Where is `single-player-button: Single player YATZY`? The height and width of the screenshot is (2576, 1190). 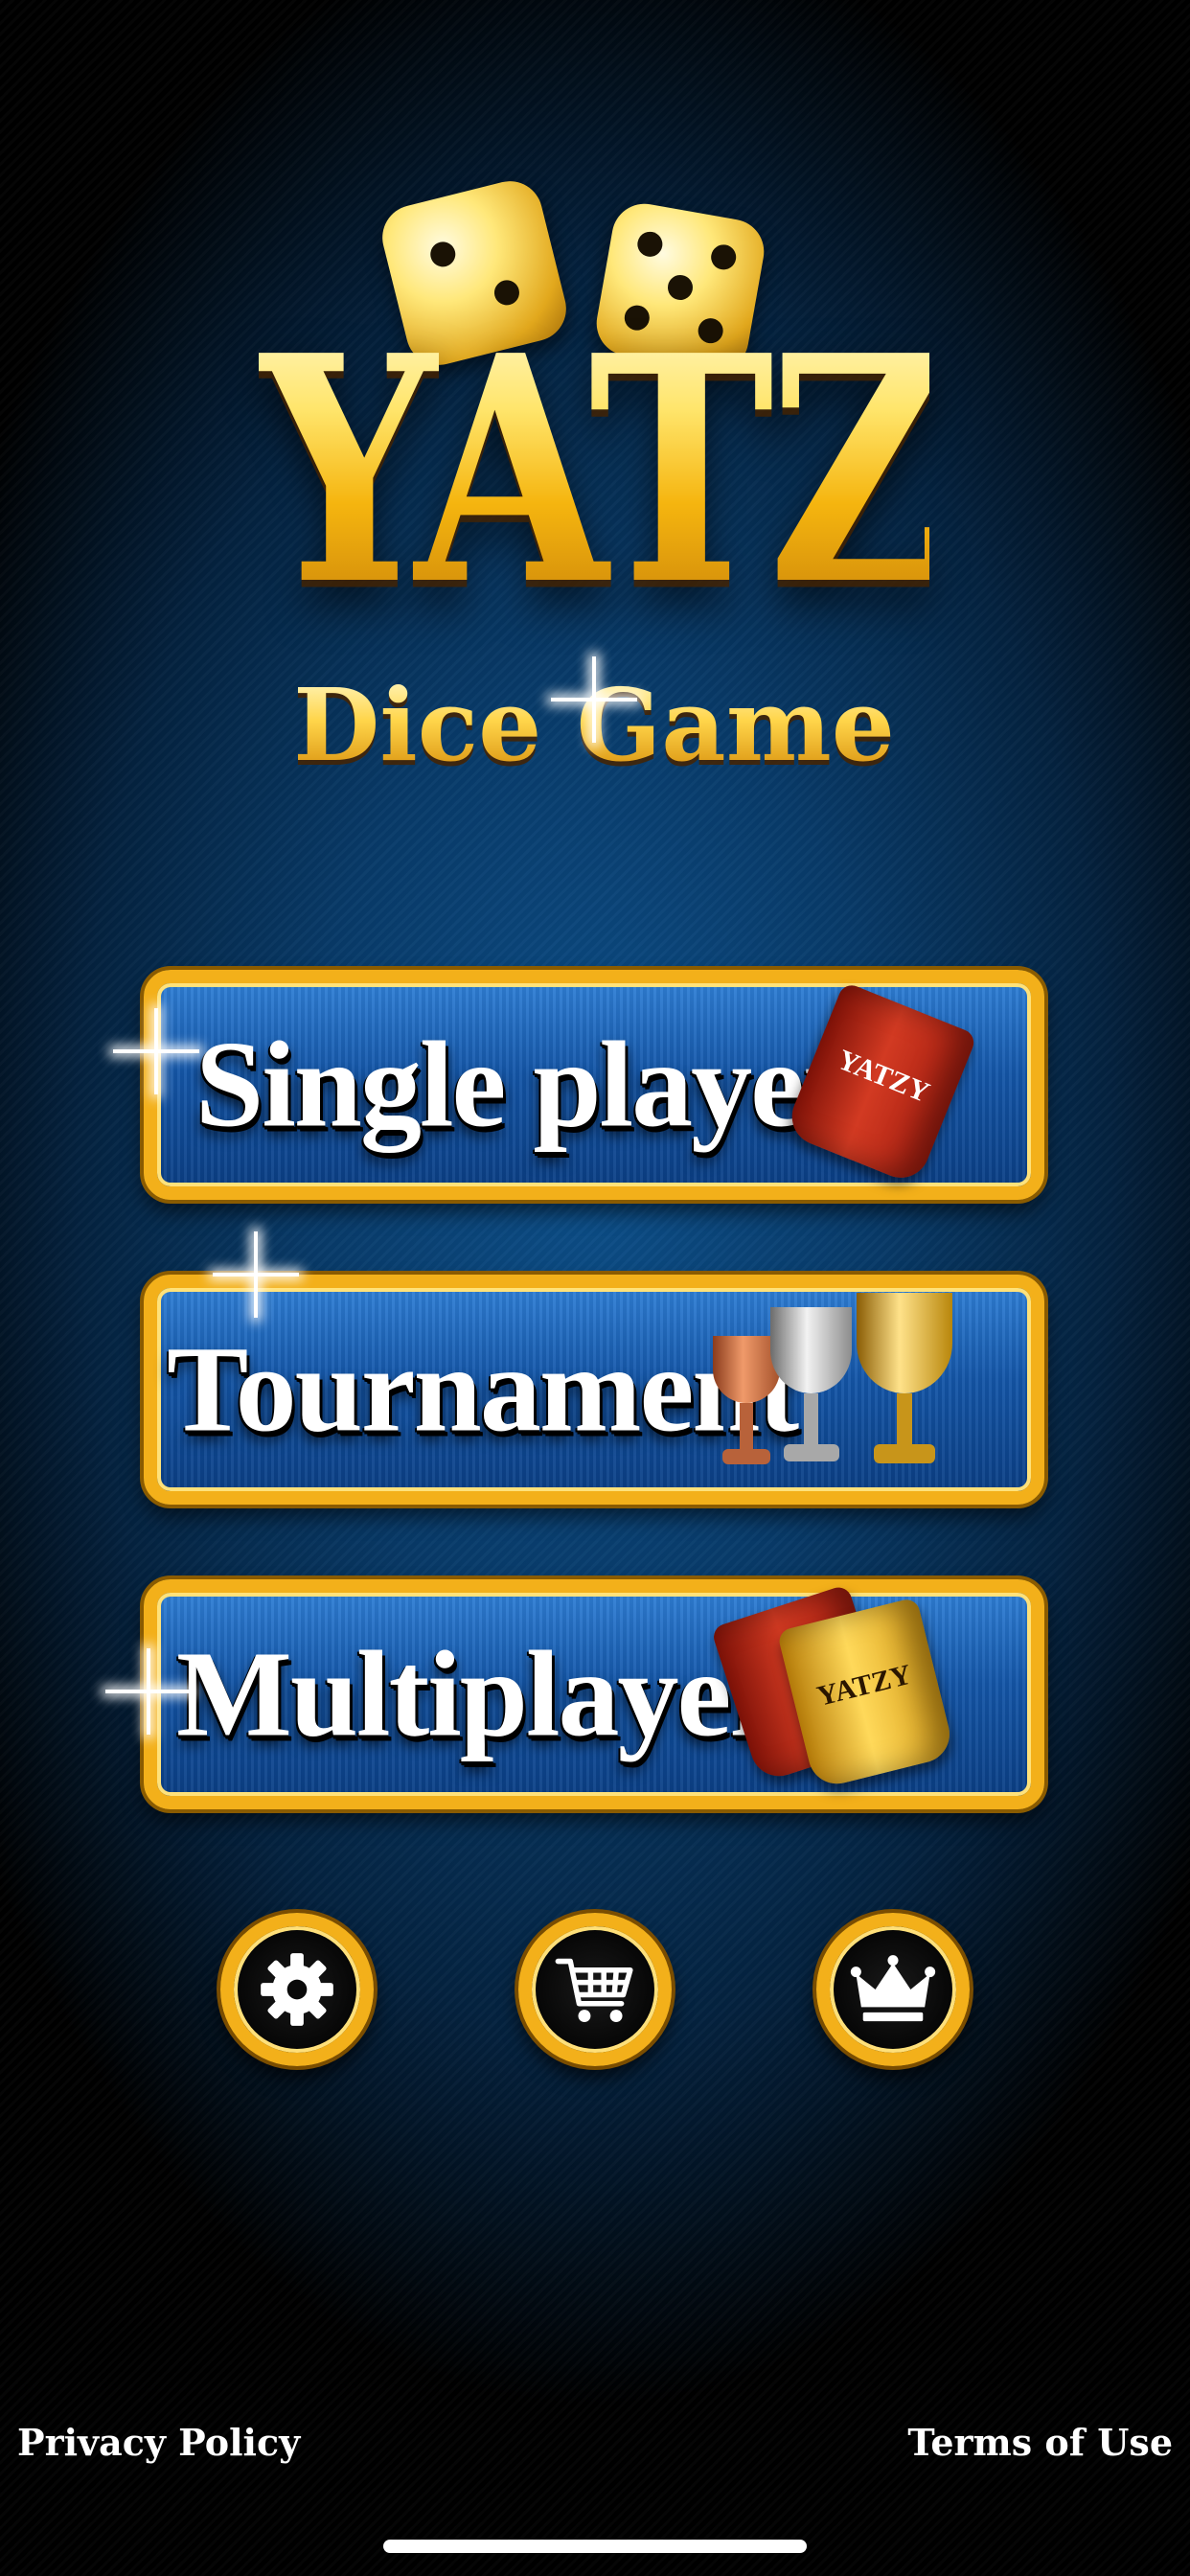 single-player-button: Single player YATZY is located at coordinates (594, 1085).